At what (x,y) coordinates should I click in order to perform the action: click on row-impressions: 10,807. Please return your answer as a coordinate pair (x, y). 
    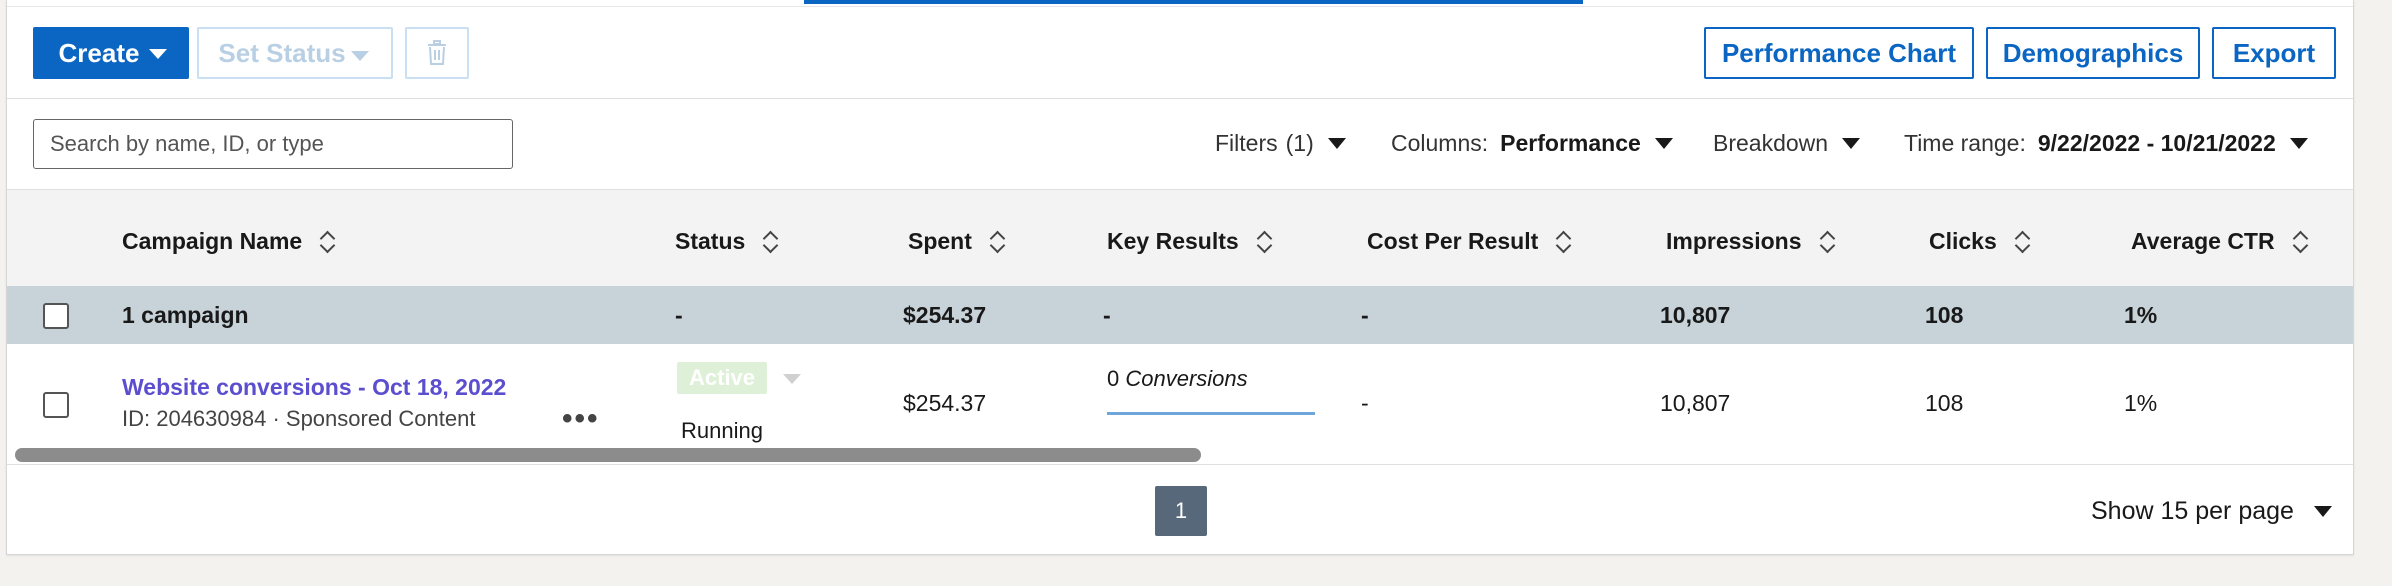
    Looking at the image, I should click on (1695, 403).